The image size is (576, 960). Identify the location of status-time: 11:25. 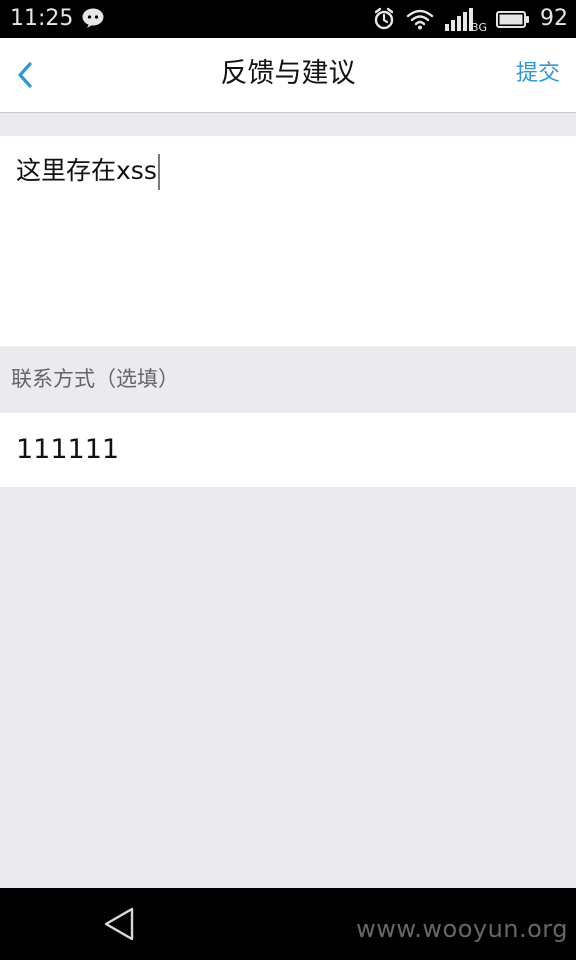
(42, 18).